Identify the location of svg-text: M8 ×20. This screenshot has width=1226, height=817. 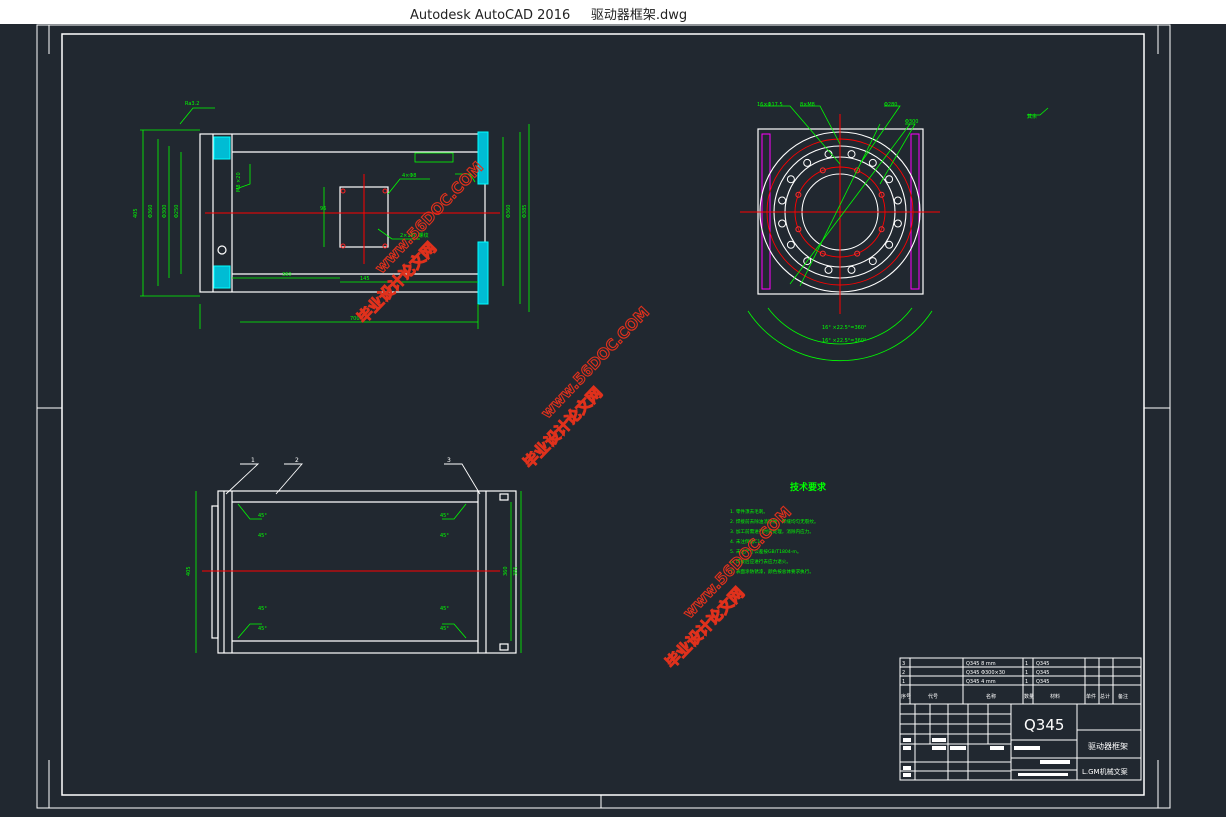
(239, 182).